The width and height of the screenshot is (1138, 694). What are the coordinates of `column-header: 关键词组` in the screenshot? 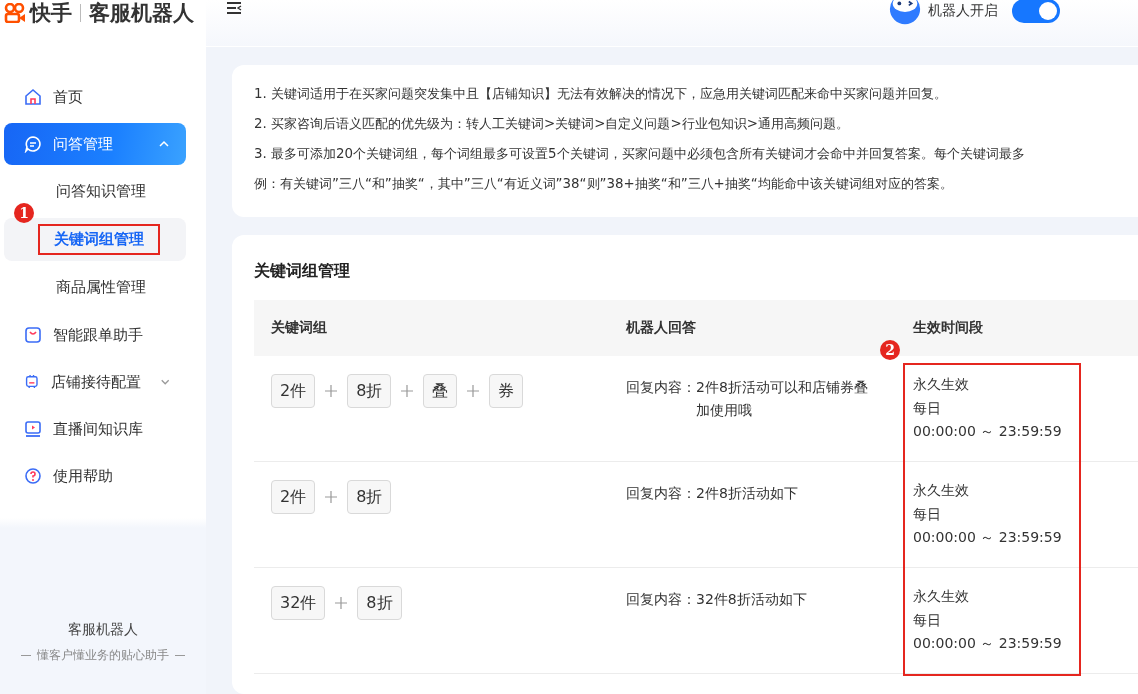 It's located at (299, 328).